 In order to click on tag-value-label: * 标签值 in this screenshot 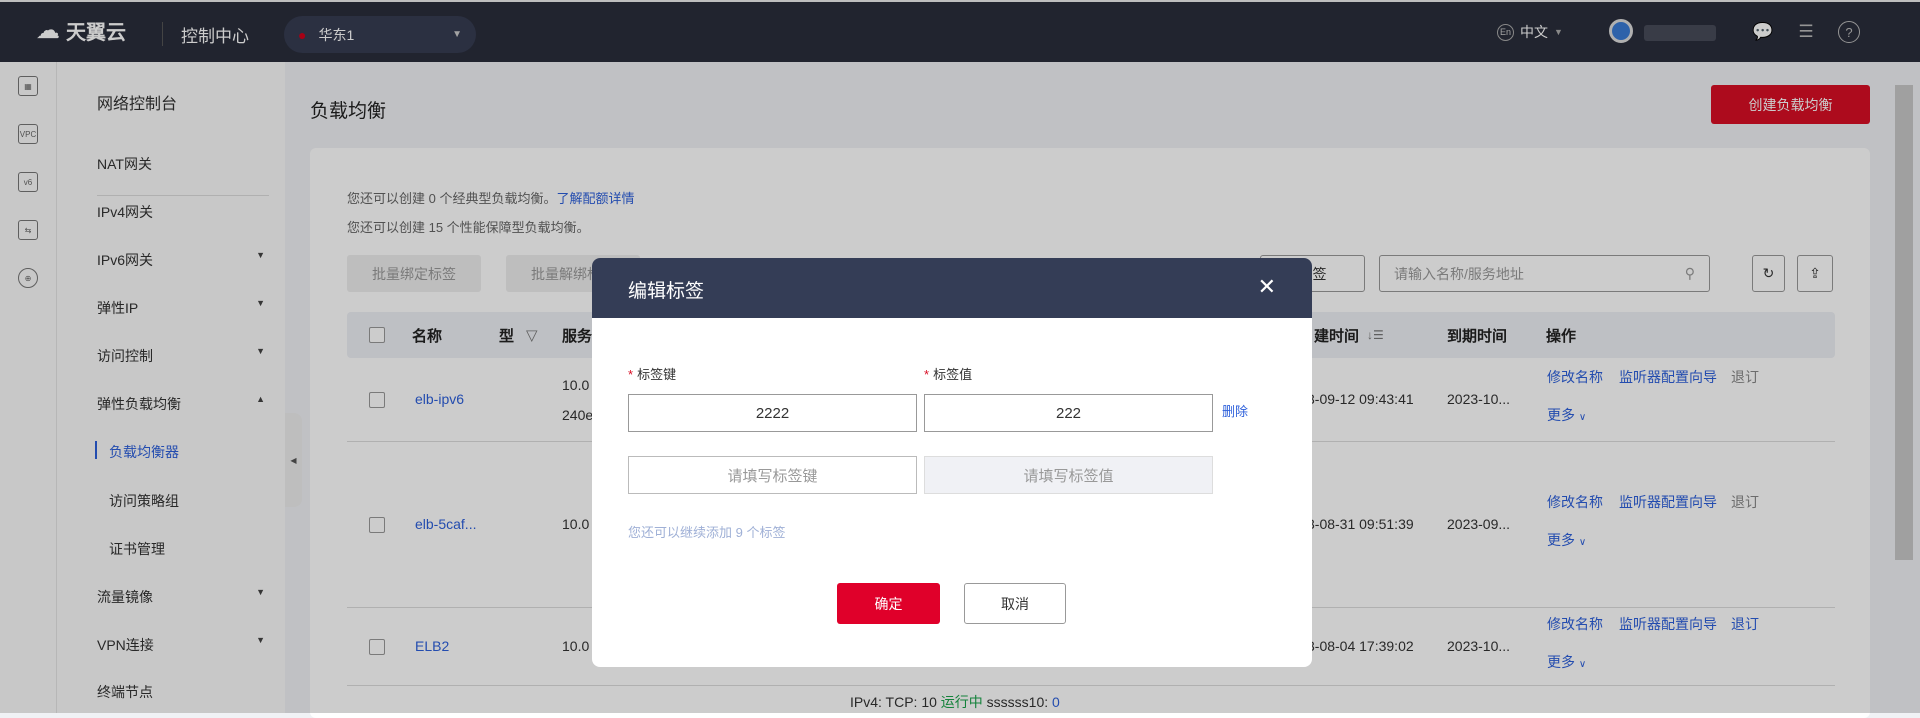, I will do `click(948, 373)`.